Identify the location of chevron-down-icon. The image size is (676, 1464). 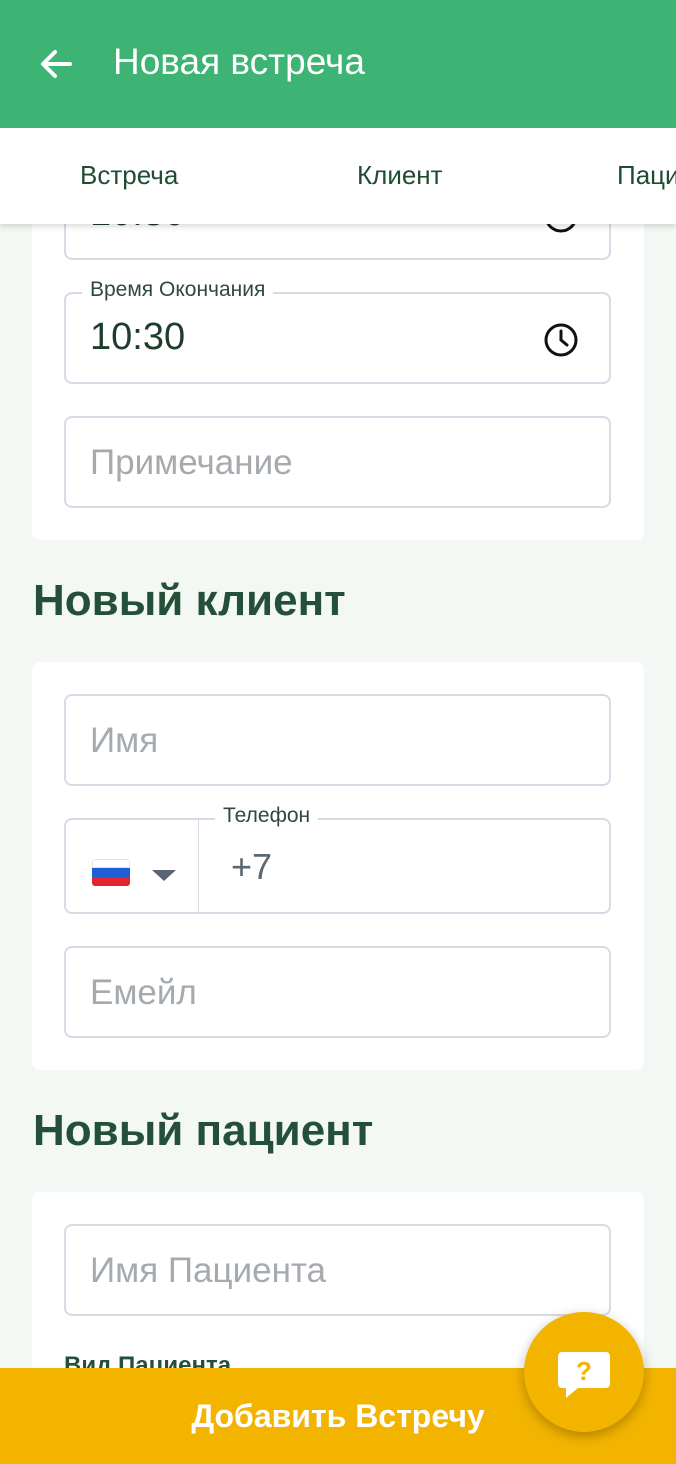
(164, 875).